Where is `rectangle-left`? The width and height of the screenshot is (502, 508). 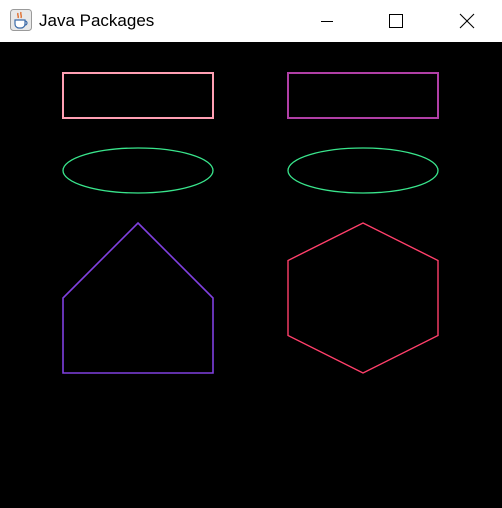
rectangle-left is located at coordinates (138, 95).